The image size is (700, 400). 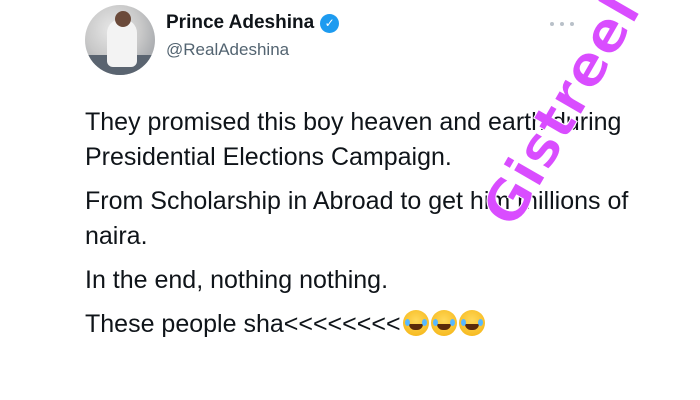 I want to click on author-handle: @RealAdeshina, so click(x=227, y=50).